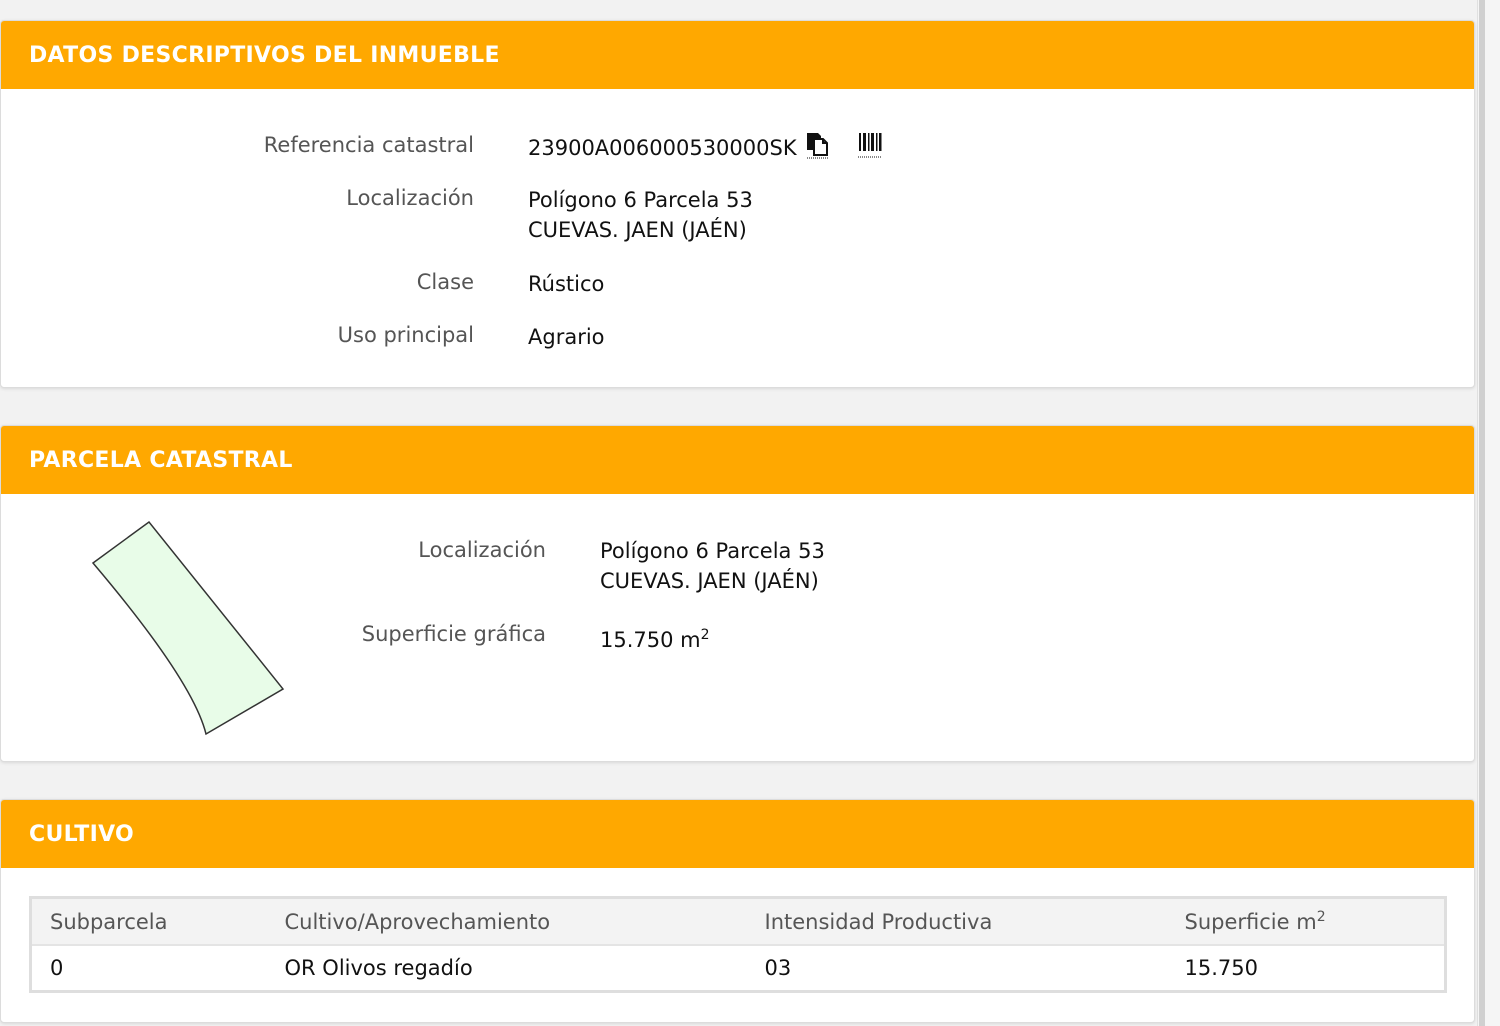 The image size is (1500, 1026). Describe the element at coordinates (640, 200) in the screenshot. I see `localizacion-line-1: Polígono 6 Parcela 53` at that location.